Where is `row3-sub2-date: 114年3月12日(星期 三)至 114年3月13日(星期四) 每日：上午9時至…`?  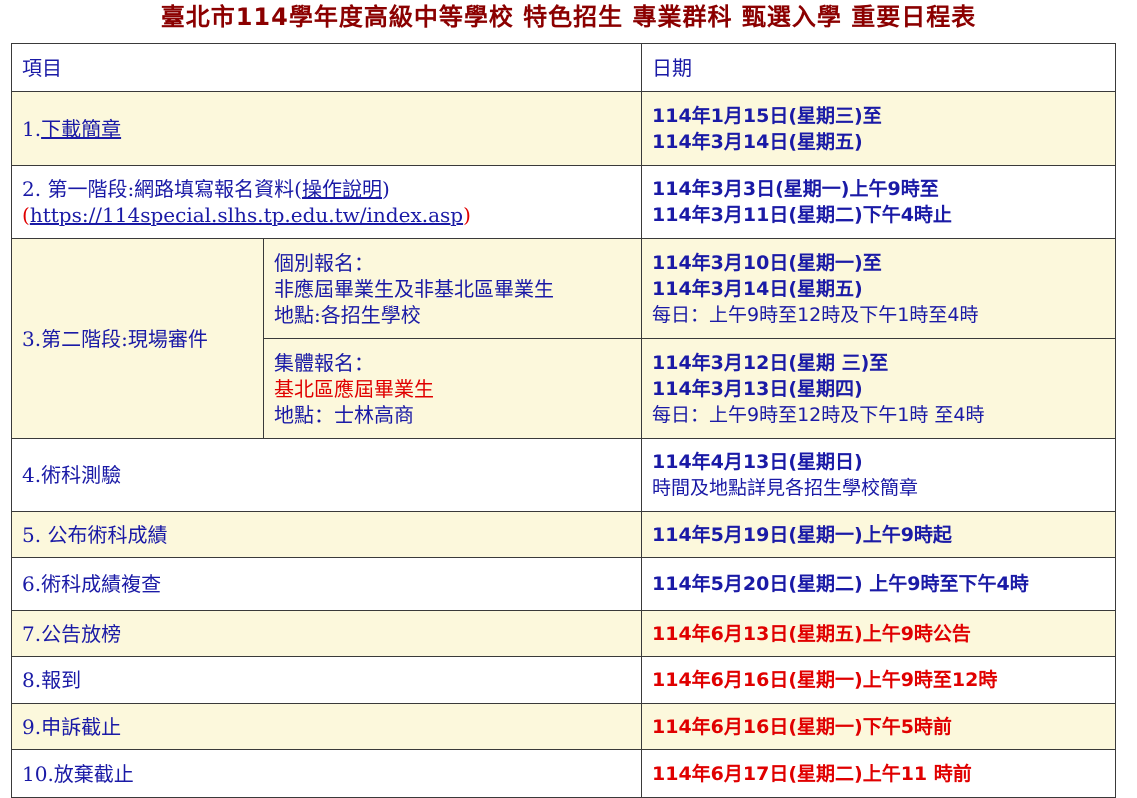 row3-sub2-date: 114年3月12日(星期 三)至 114年3月13日(星期四) 每日：上午9時至… is located at coordinates (878, 388).